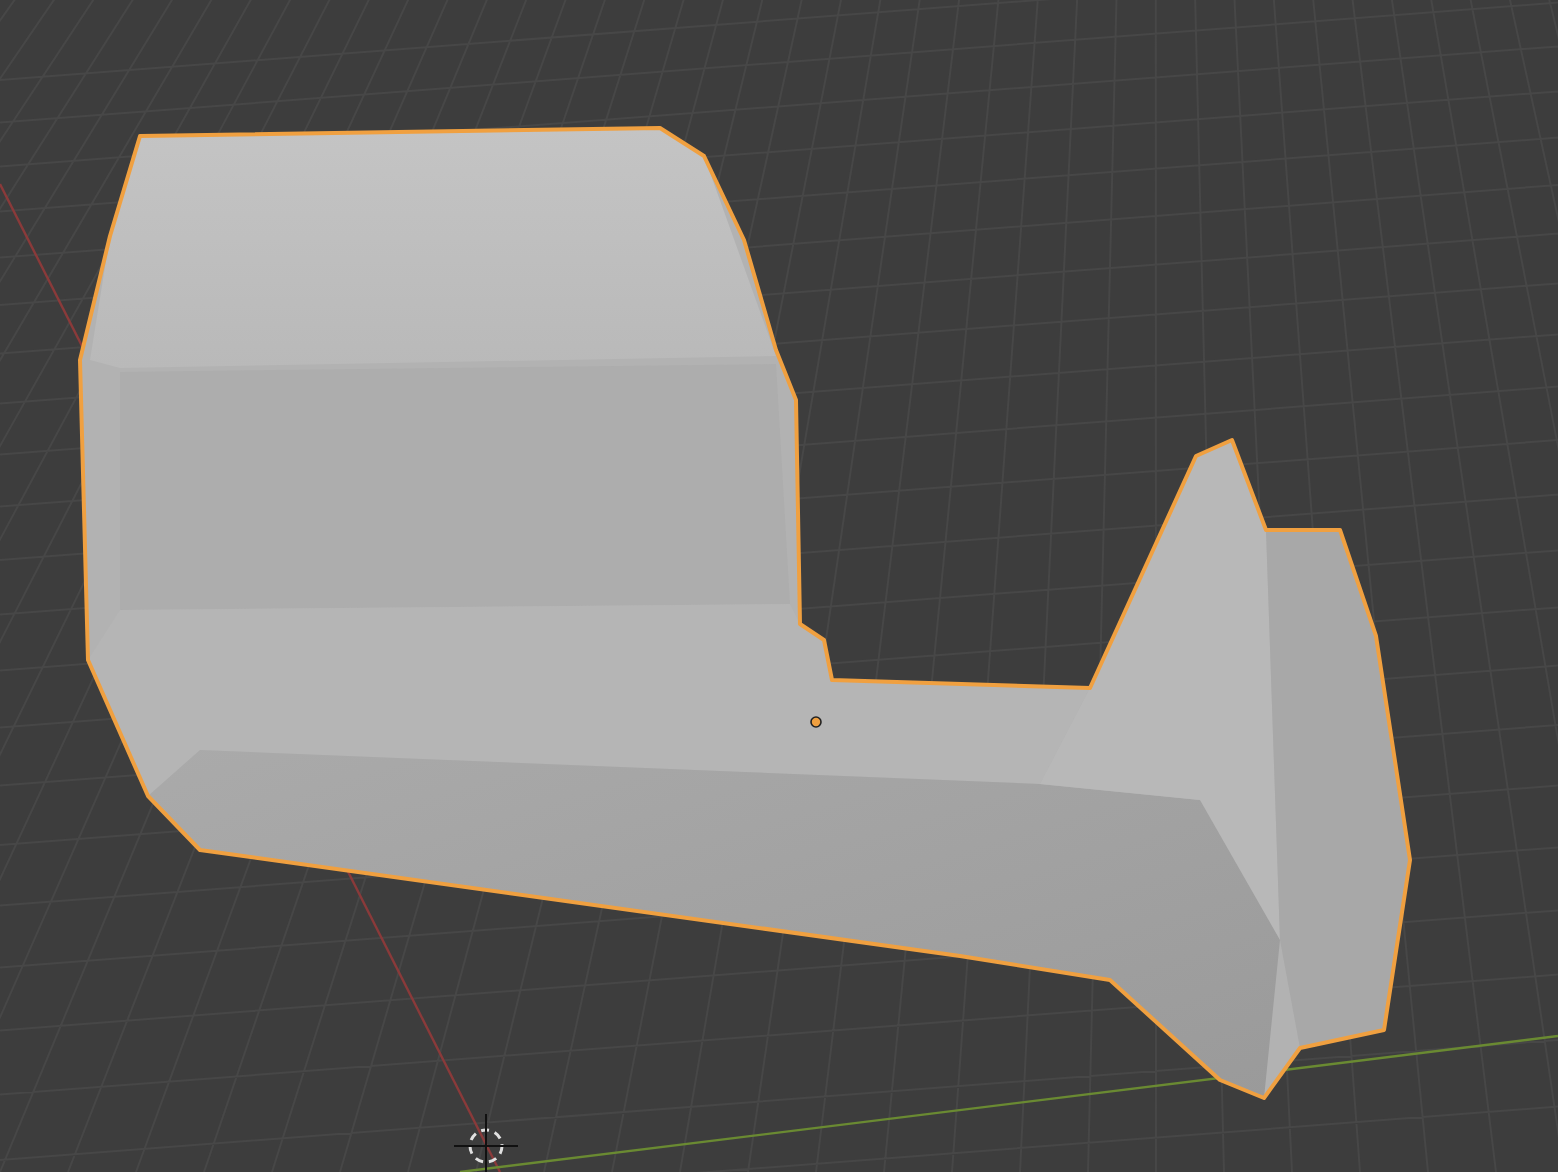 The height and width of the screenshot is (1172, 1558). What do you see at coordinates (486, 1142) in the screenshot?
I see `3d-cursor-icon` at bounding box center [486, 1142].